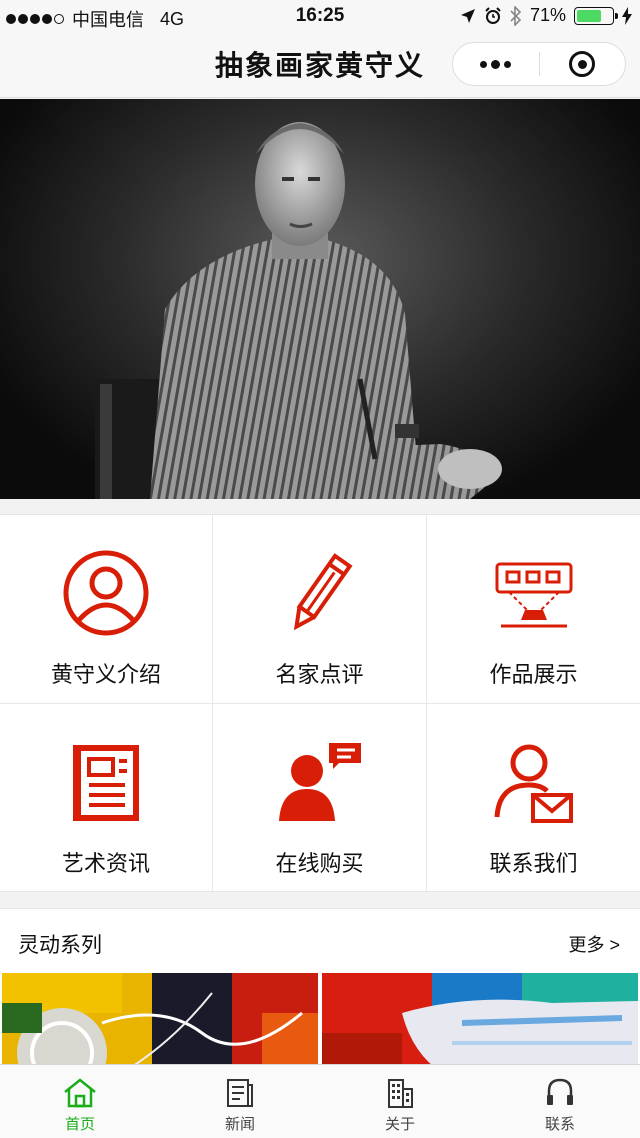 The image size is (640, 1138). Describe the element at coordinates (320, 593) in the screenshot. I see `pencil-icon` at that location.